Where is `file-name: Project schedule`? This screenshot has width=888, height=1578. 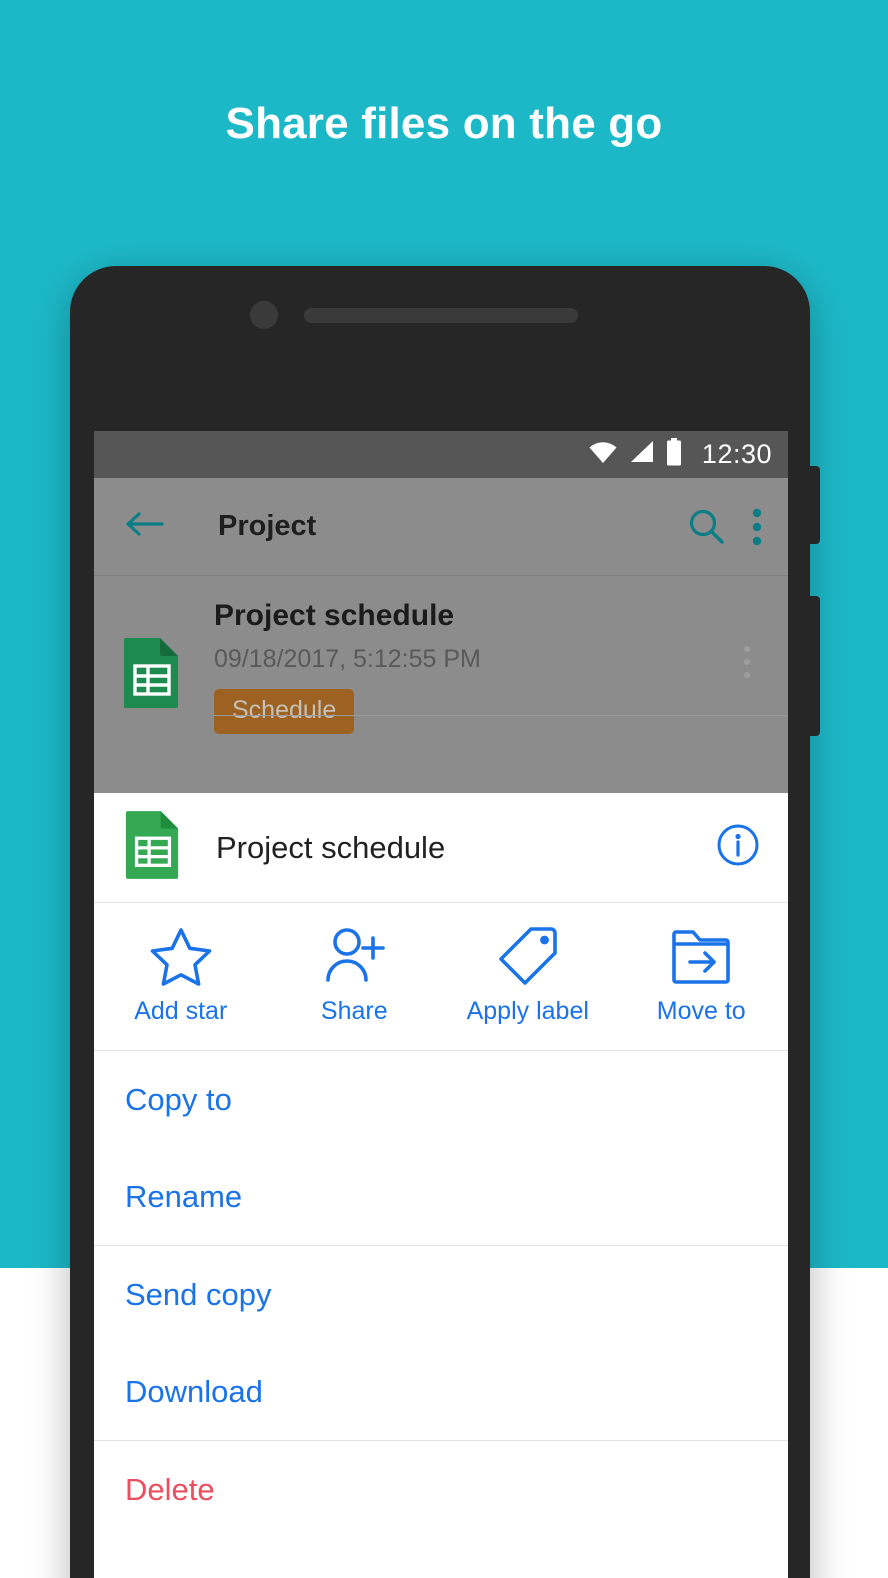 file-name: Project schedule is located at coordinates (334, 615).